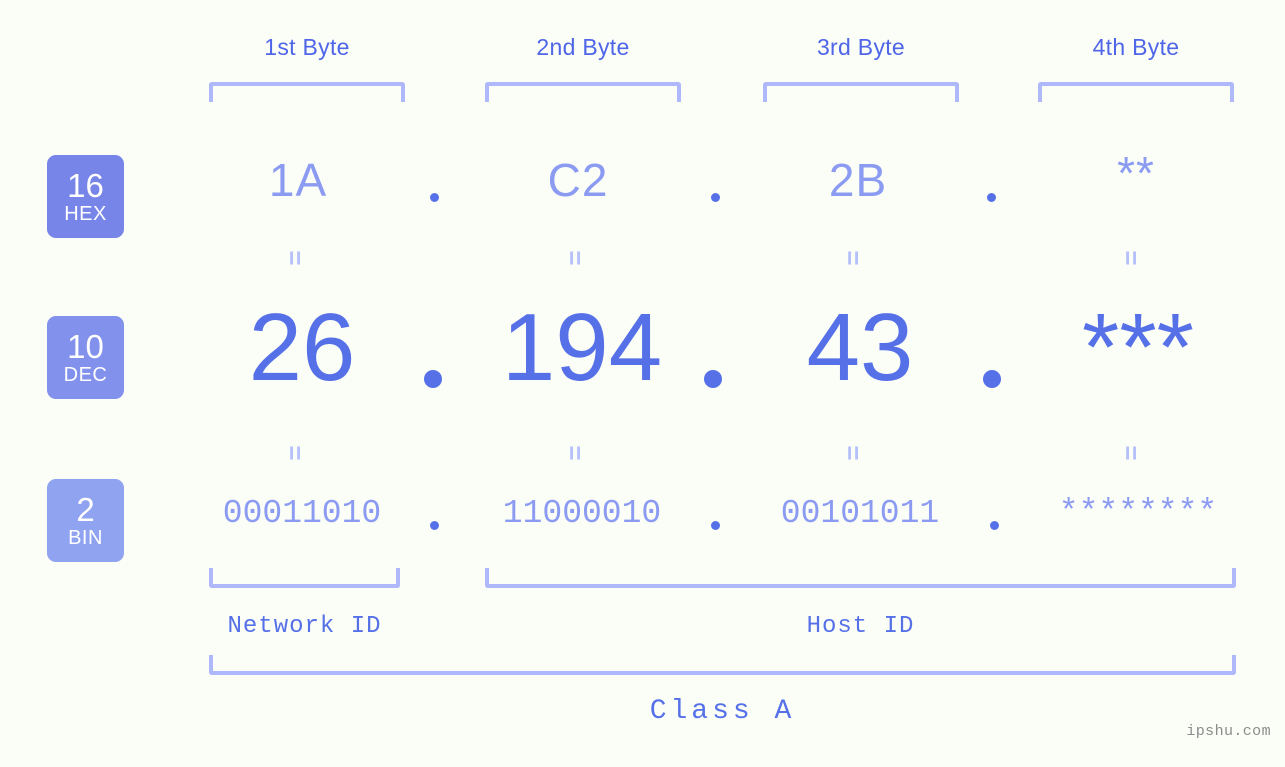 This screenshot has height=767, width=1285. Describe the element at coordinates (1138, 347) in the screenshot. I see `dec-byte-4: ***` at that location.